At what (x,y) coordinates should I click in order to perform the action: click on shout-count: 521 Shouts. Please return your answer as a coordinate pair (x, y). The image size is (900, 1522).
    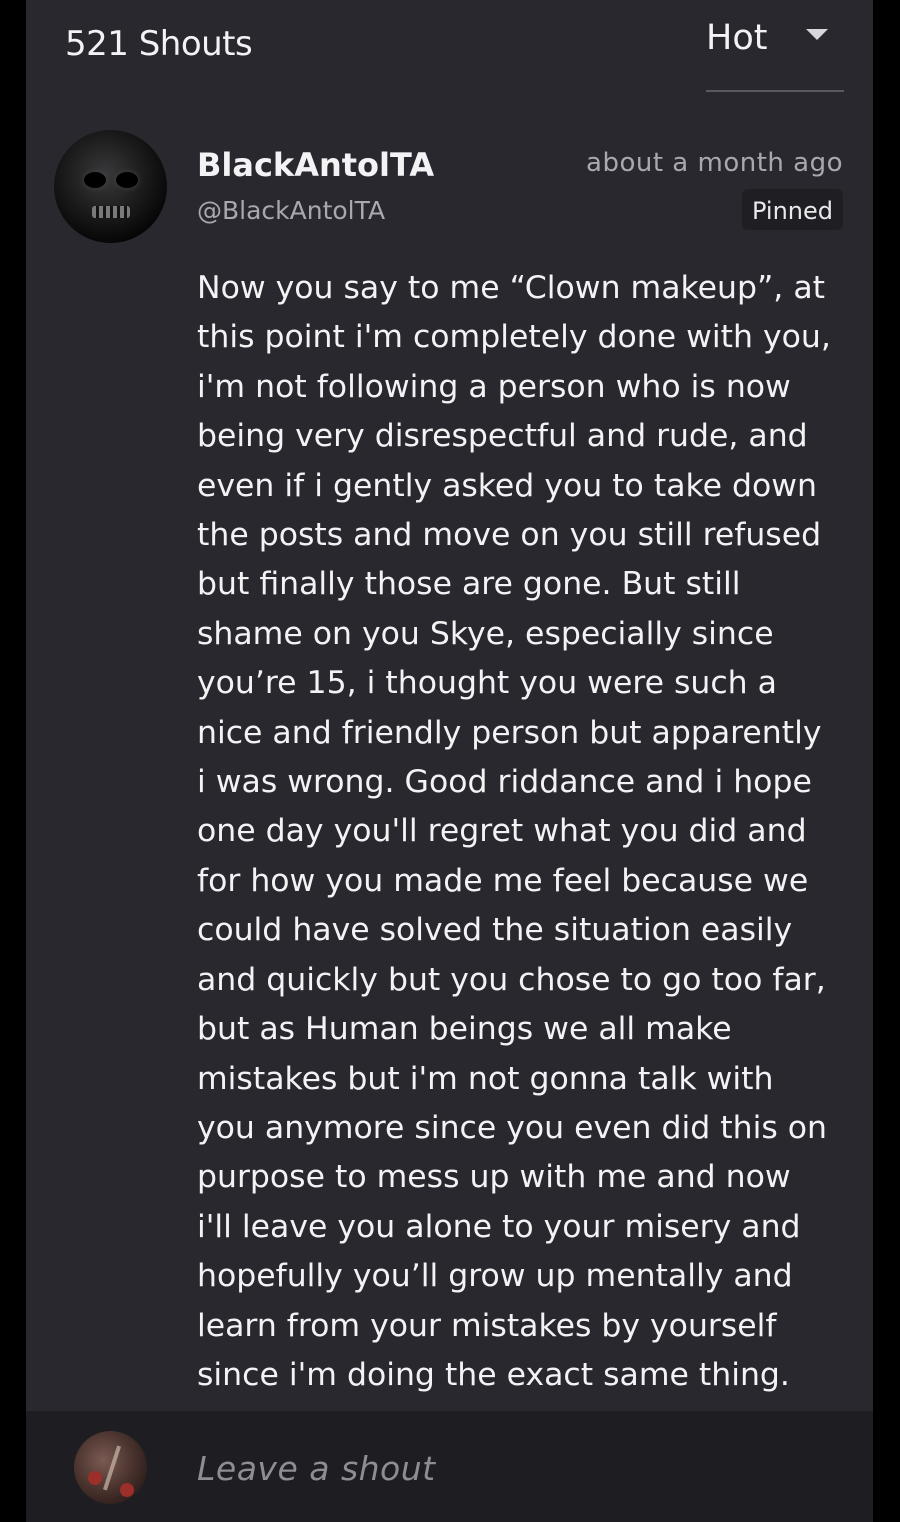
    Looking at the image, I should click on (159, 44).